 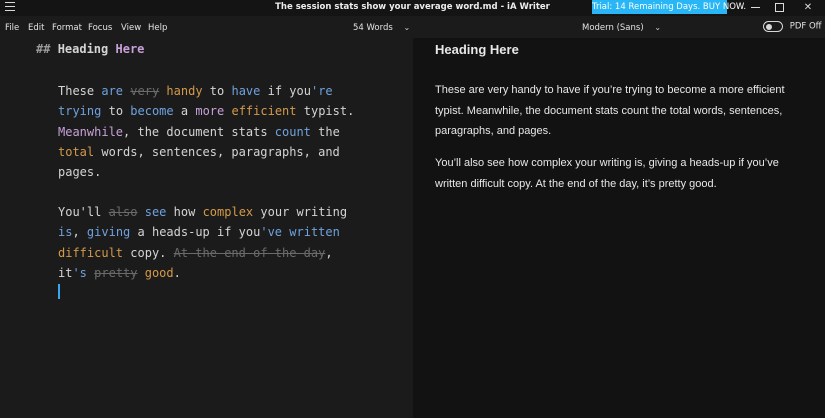 What do you see at coordinates (90, 49) in the screenshot?
I see `editor-heading: ## Heading Here` at bounding box center [90, 49].